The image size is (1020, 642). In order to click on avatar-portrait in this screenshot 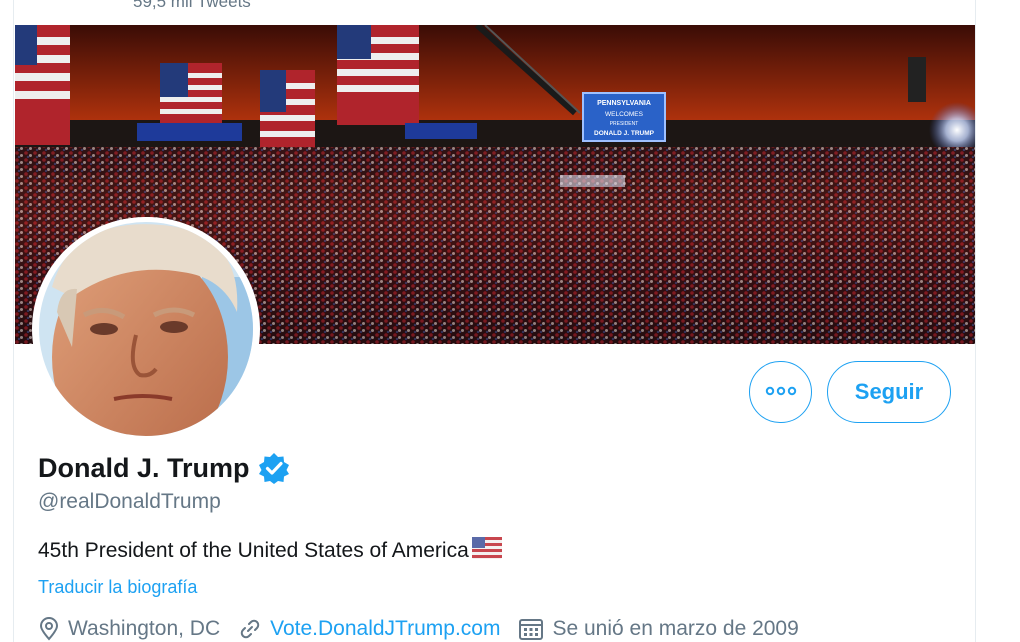, I will do `click(146, 329)`.